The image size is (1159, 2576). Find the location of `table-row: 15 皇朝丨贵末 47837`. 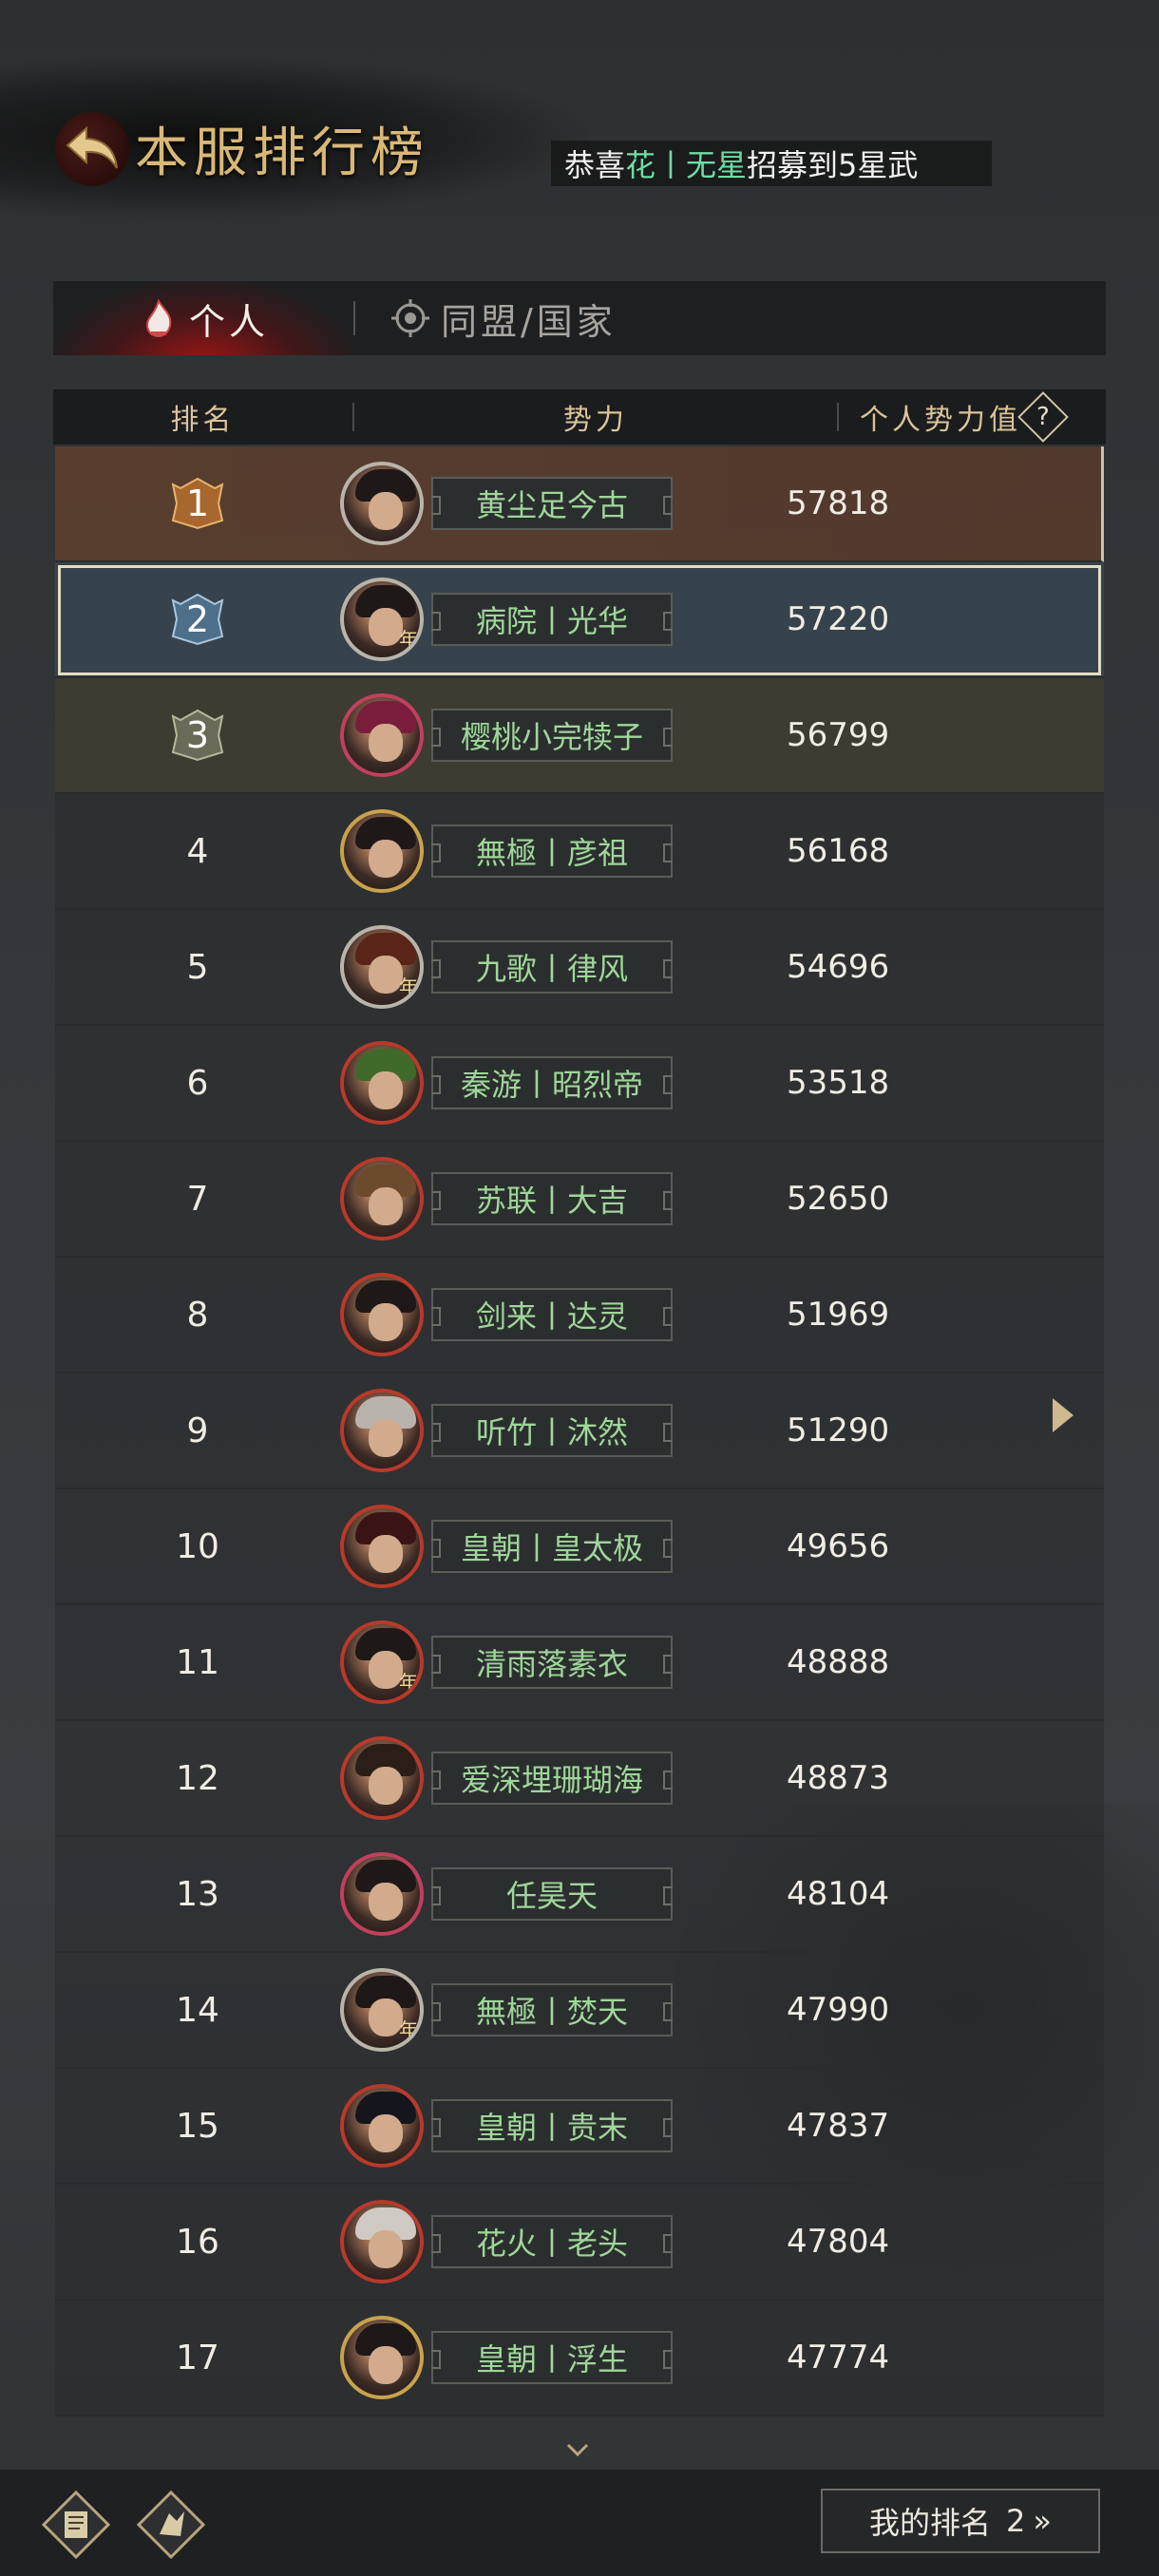

table-row: 15 皇朝丨贵末 47837 is located at coordinates (579, 2127).